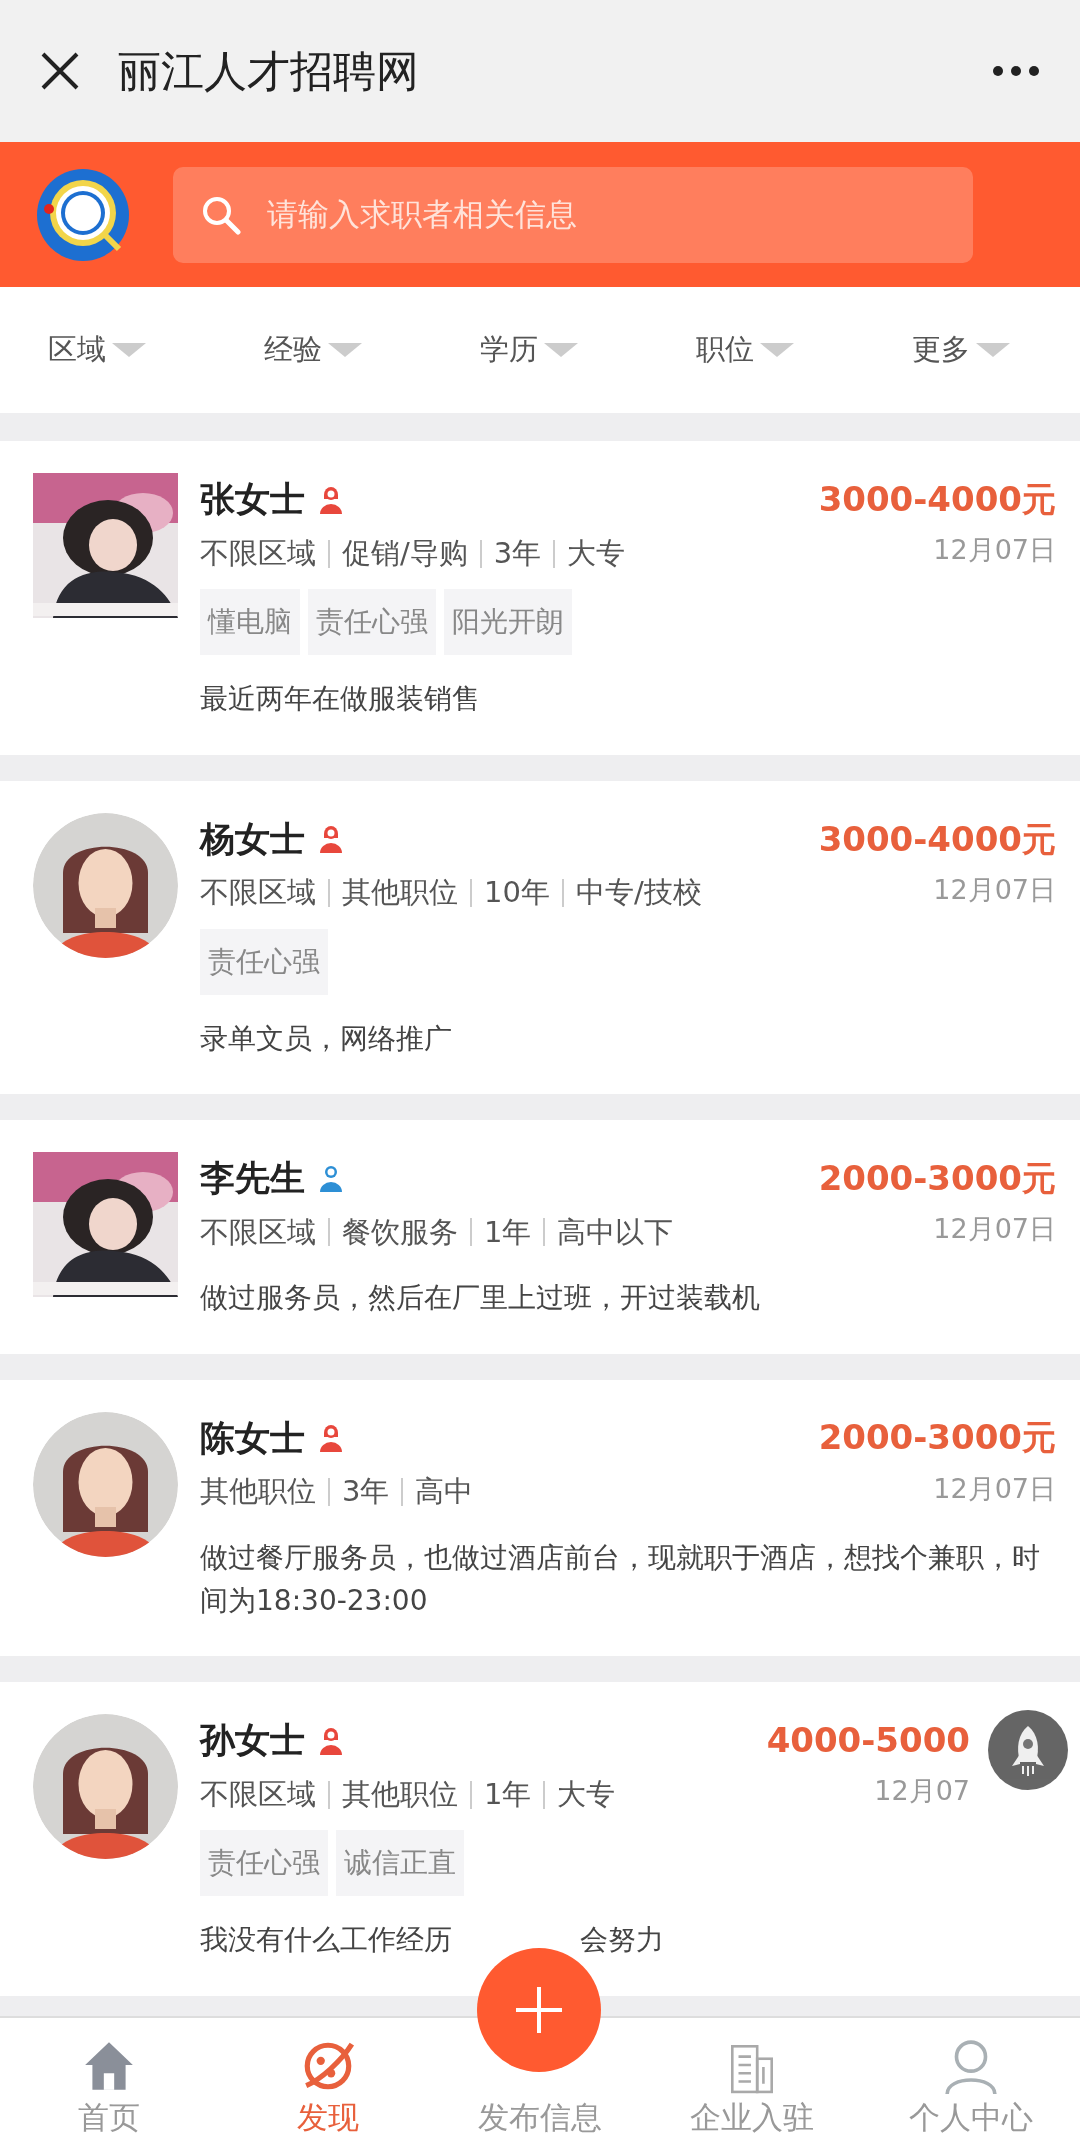 The image size is (1080, 2148). What do you see at coordinates (517, 893) in the screenshot?
I see `info-text: 10年` at bounding box center [517, 893].